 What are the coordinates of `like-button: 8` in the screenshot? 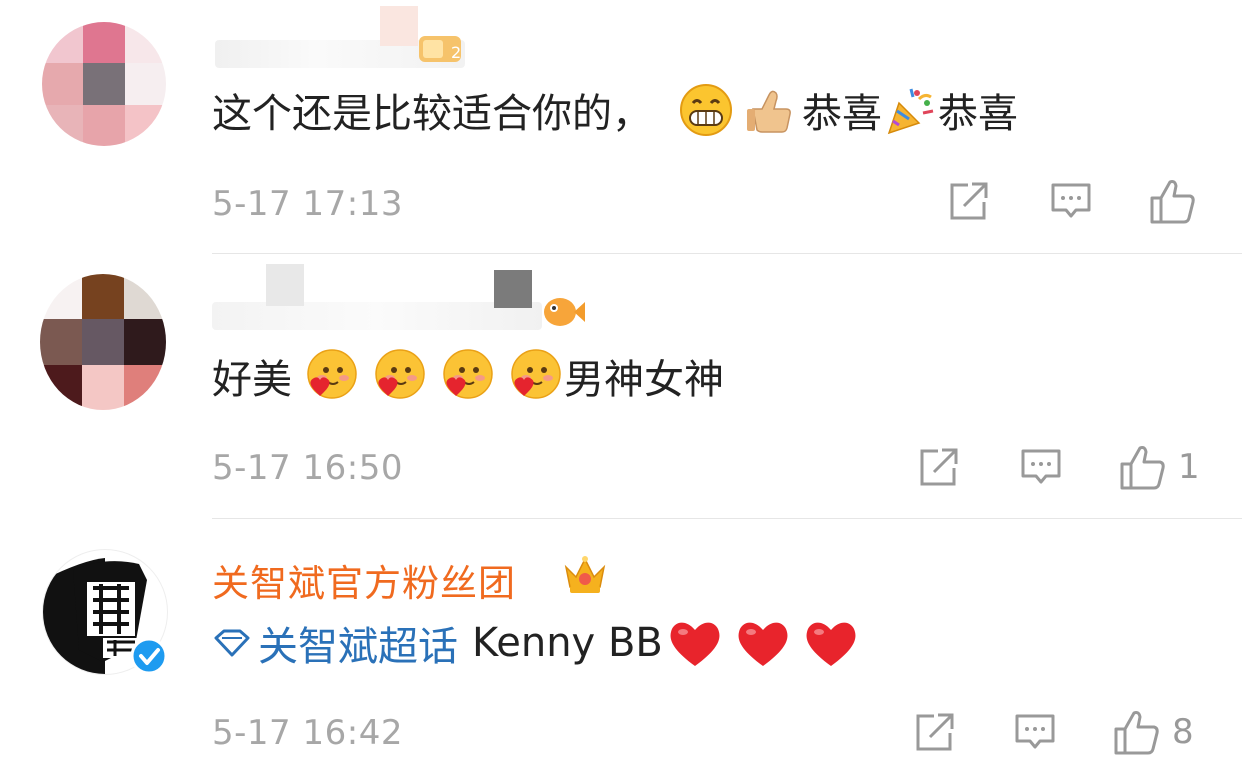 It's located at (1153, 732).